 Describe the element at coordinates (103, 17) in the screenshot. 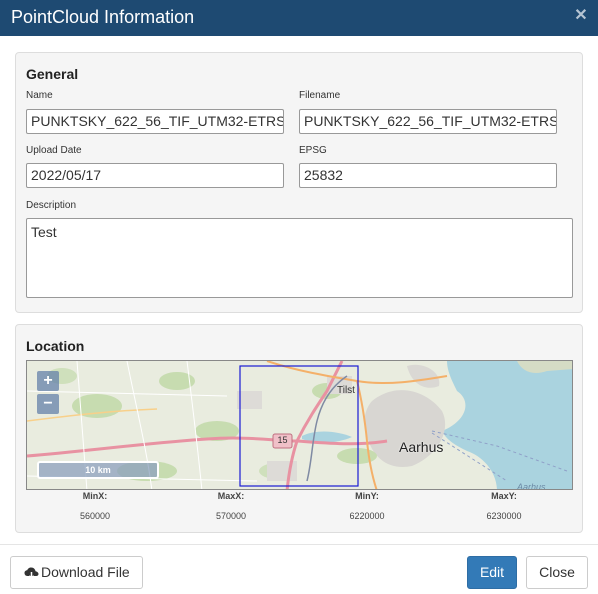

I see `dialog-title: PointCloud Information` at that location.